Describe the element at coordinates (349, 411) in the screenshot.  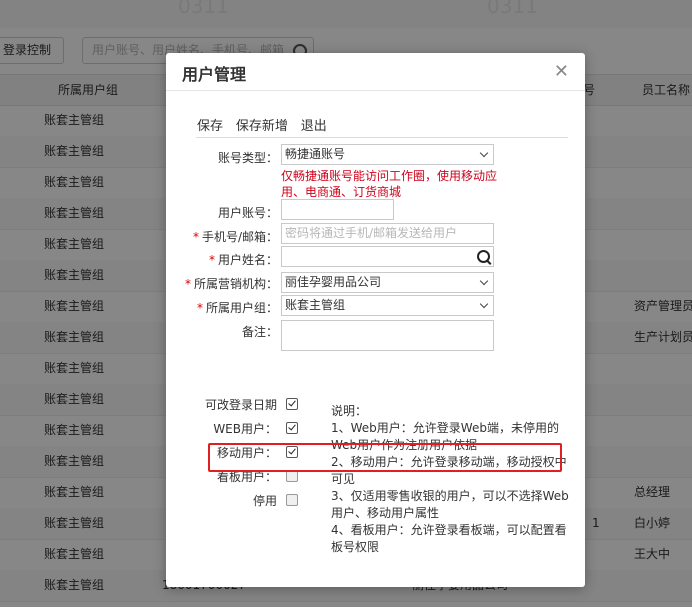
I see `notes-title: 说明：` at that location.